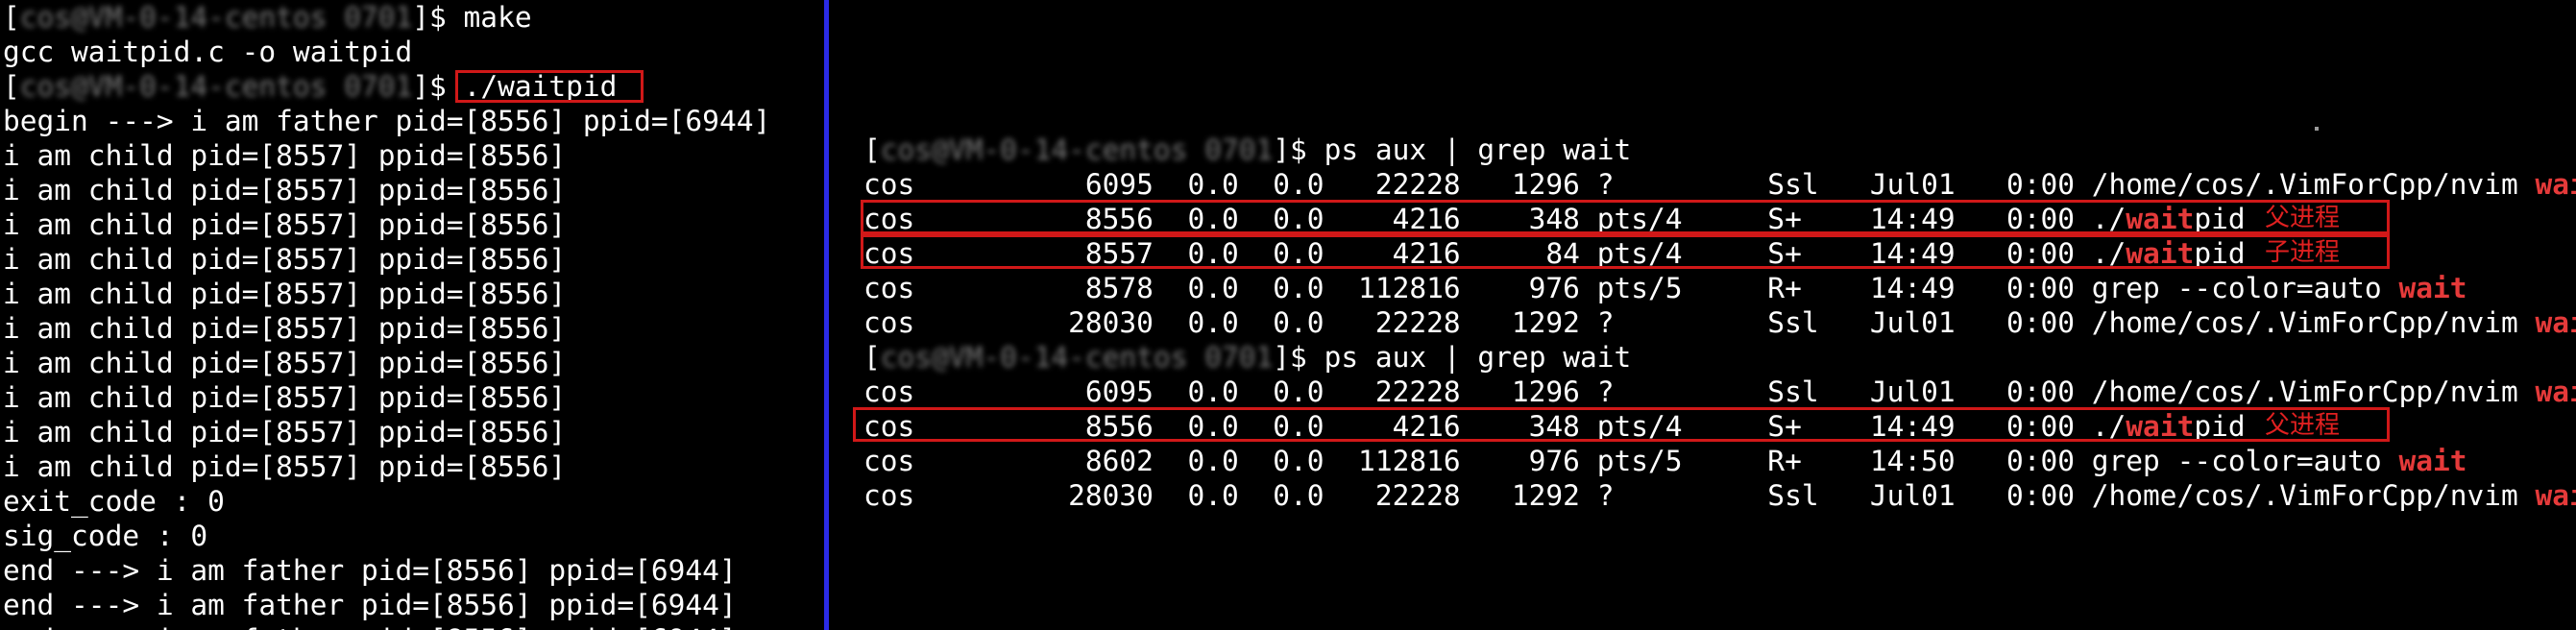  I want to click on output-text: exit_code : 0, so click(114, 502).